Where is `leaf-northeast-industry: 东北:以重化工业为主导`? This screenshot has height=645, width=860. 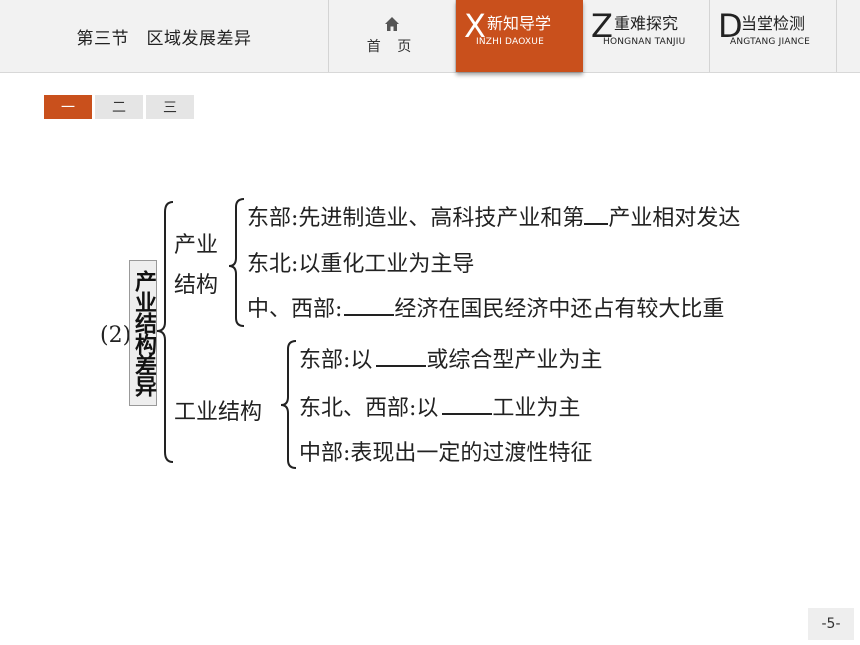 leaf-northeast-industry: 东北:以重化工业为主导 is located at coordinates (361, 264).